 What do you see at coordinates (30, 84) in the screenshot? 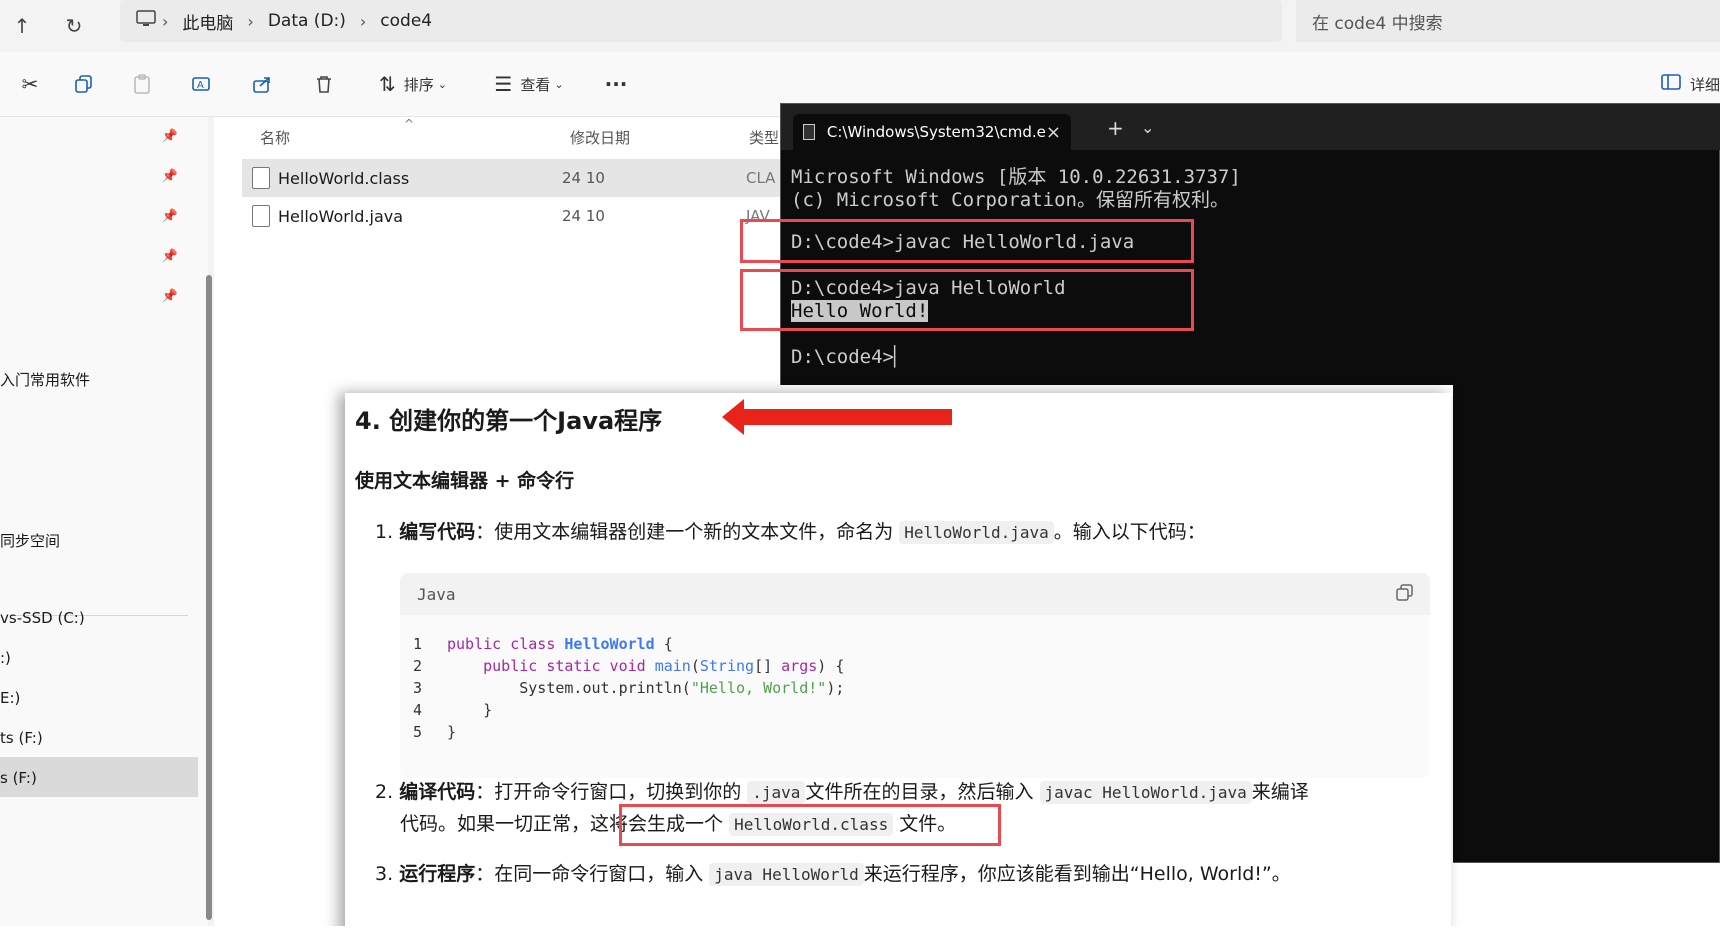
I see `cut-icon: ✂` at bounding box center [30, 84].